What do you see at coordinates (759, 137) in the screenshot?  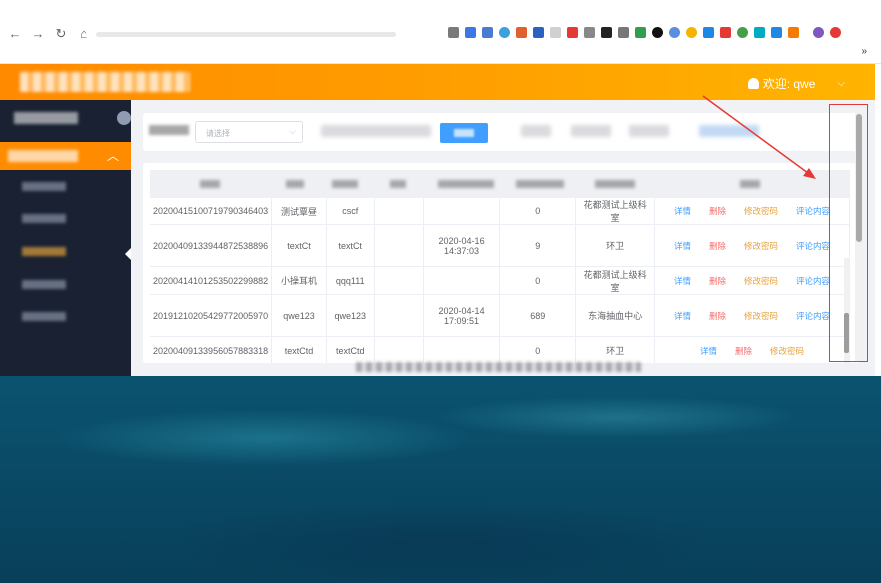 I see `annotation-arrow-icon` at bounding box center [759, 137].